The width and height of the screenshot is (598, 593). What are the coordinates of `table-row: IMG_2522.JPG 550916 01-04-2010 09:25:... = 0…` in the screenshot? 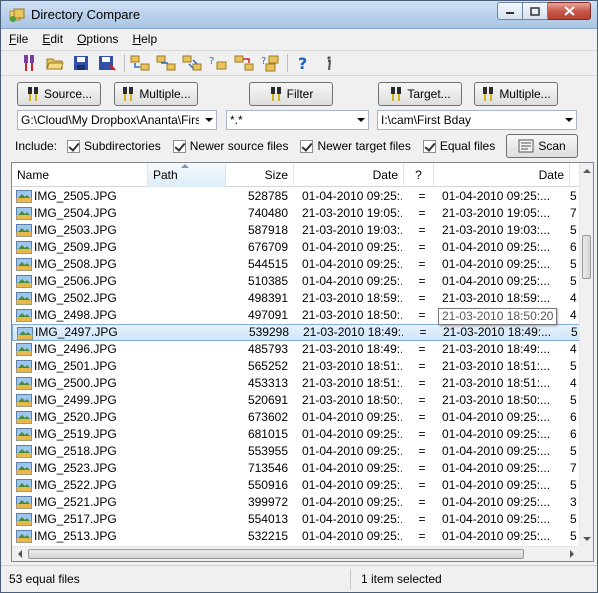 It's located at (296, 485).